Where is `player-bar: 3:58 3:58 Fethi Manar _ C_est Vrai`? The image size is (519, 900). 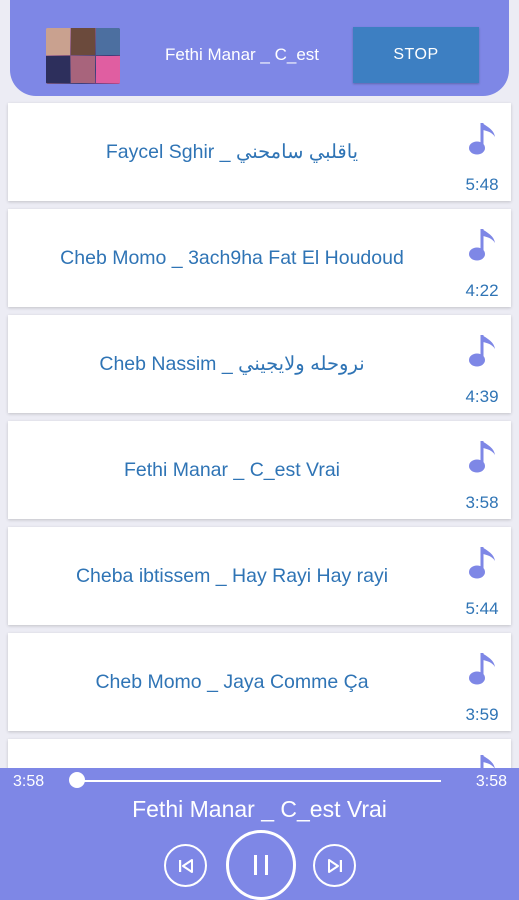 player-bar: 3:58 3:58 Fethi Manar _ C_est Vrai is located at coordinates (259, 834).